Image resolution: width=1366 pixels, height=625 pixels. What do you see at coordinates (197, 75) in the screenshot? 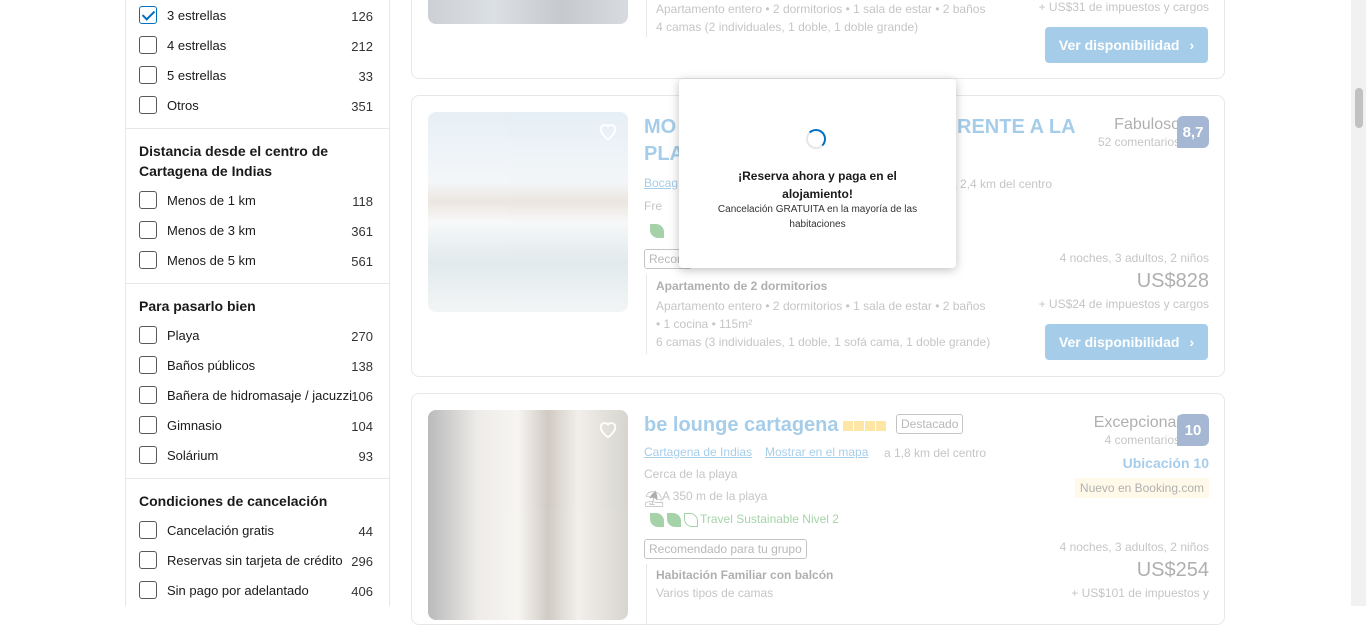
I see `filter-label: 5 estrellas` at bounding box center [197, 75].